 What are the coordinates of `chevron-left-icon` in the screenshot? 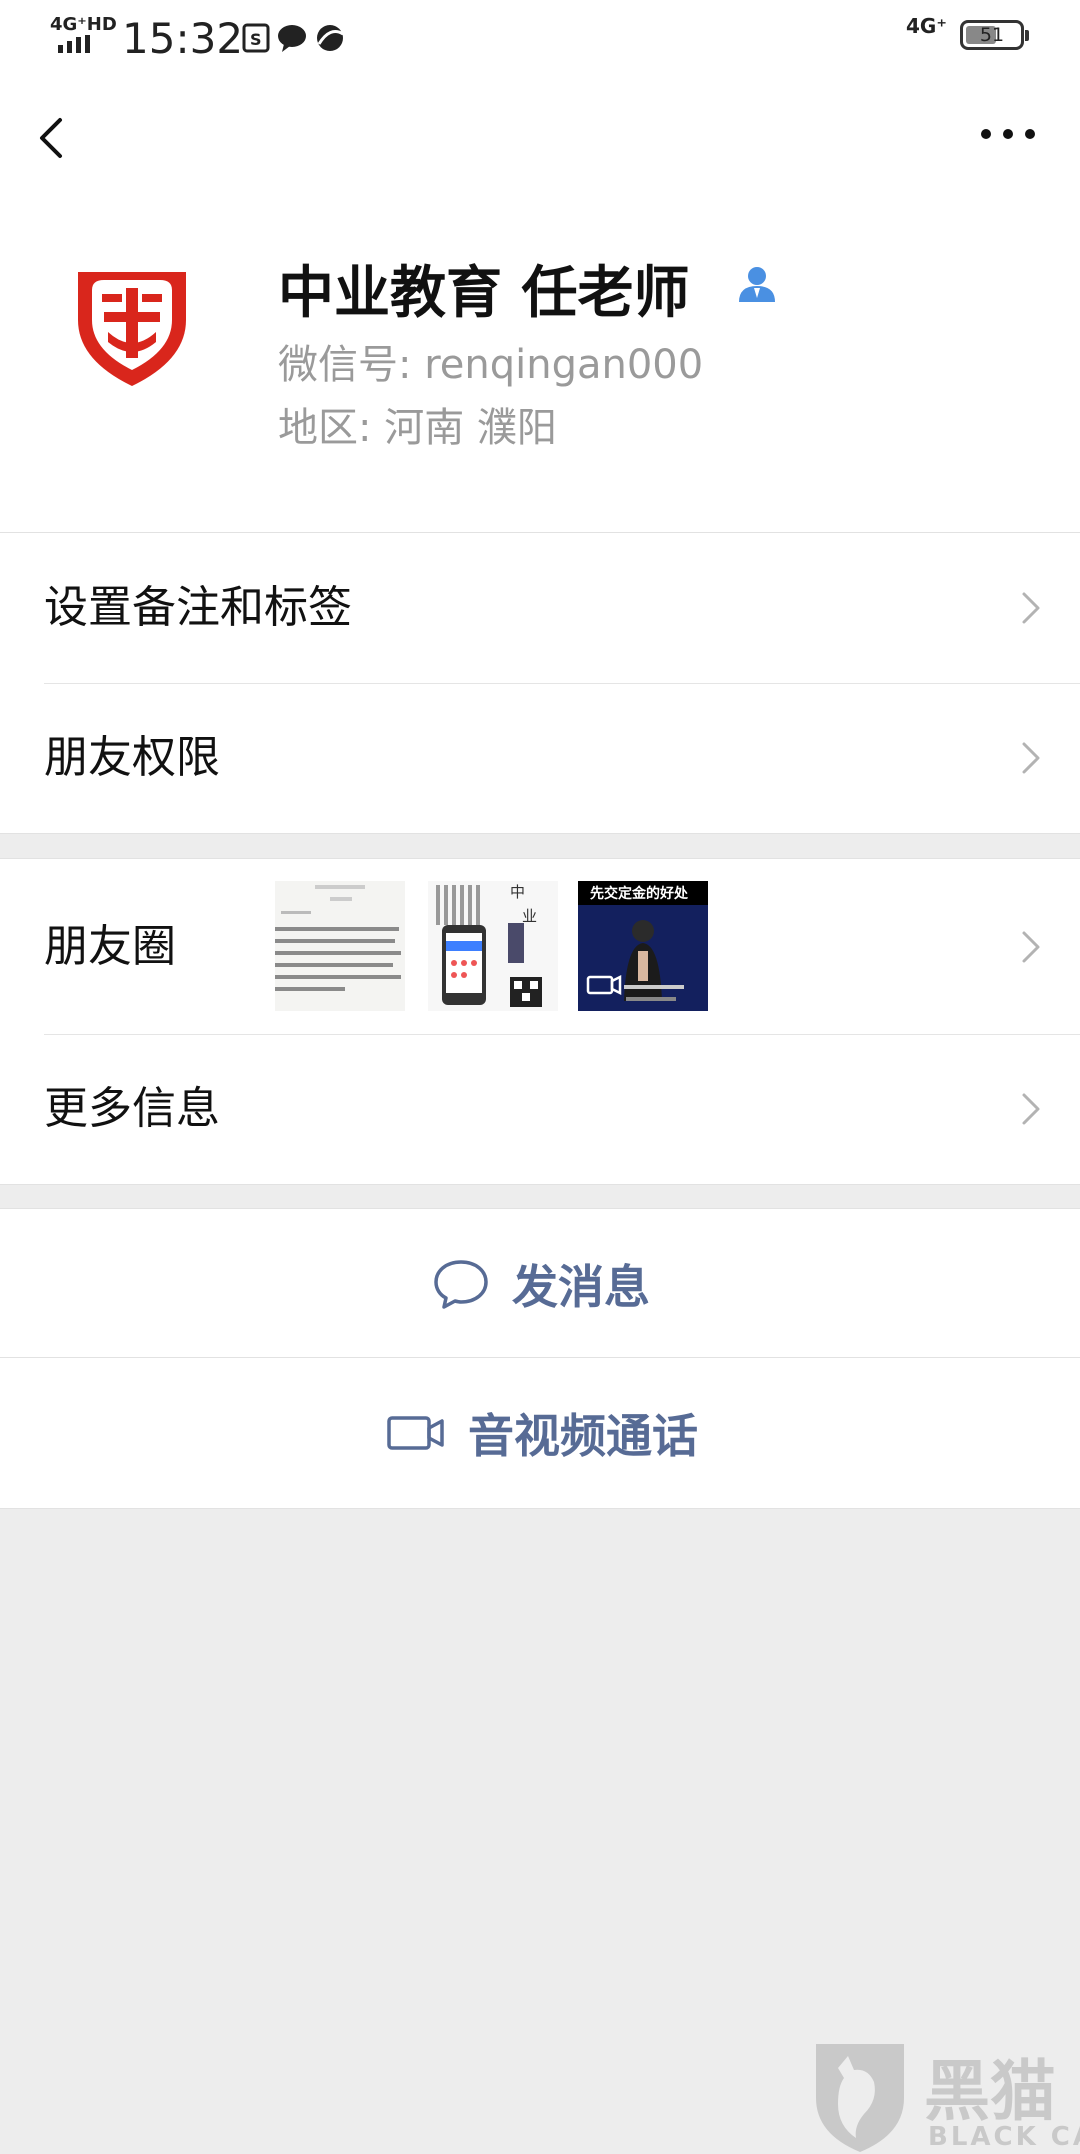 It's located at (51, 138).